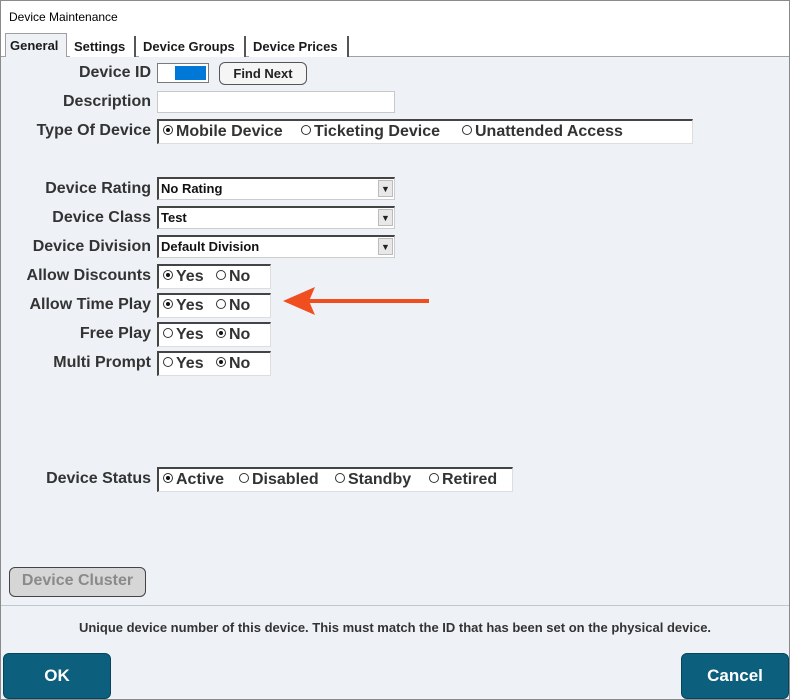  What do you see at coordinates (542, 132) in the screenshot?
I see `type-unattended-access-option: Unattended Access` at bounding box center [542, 132].